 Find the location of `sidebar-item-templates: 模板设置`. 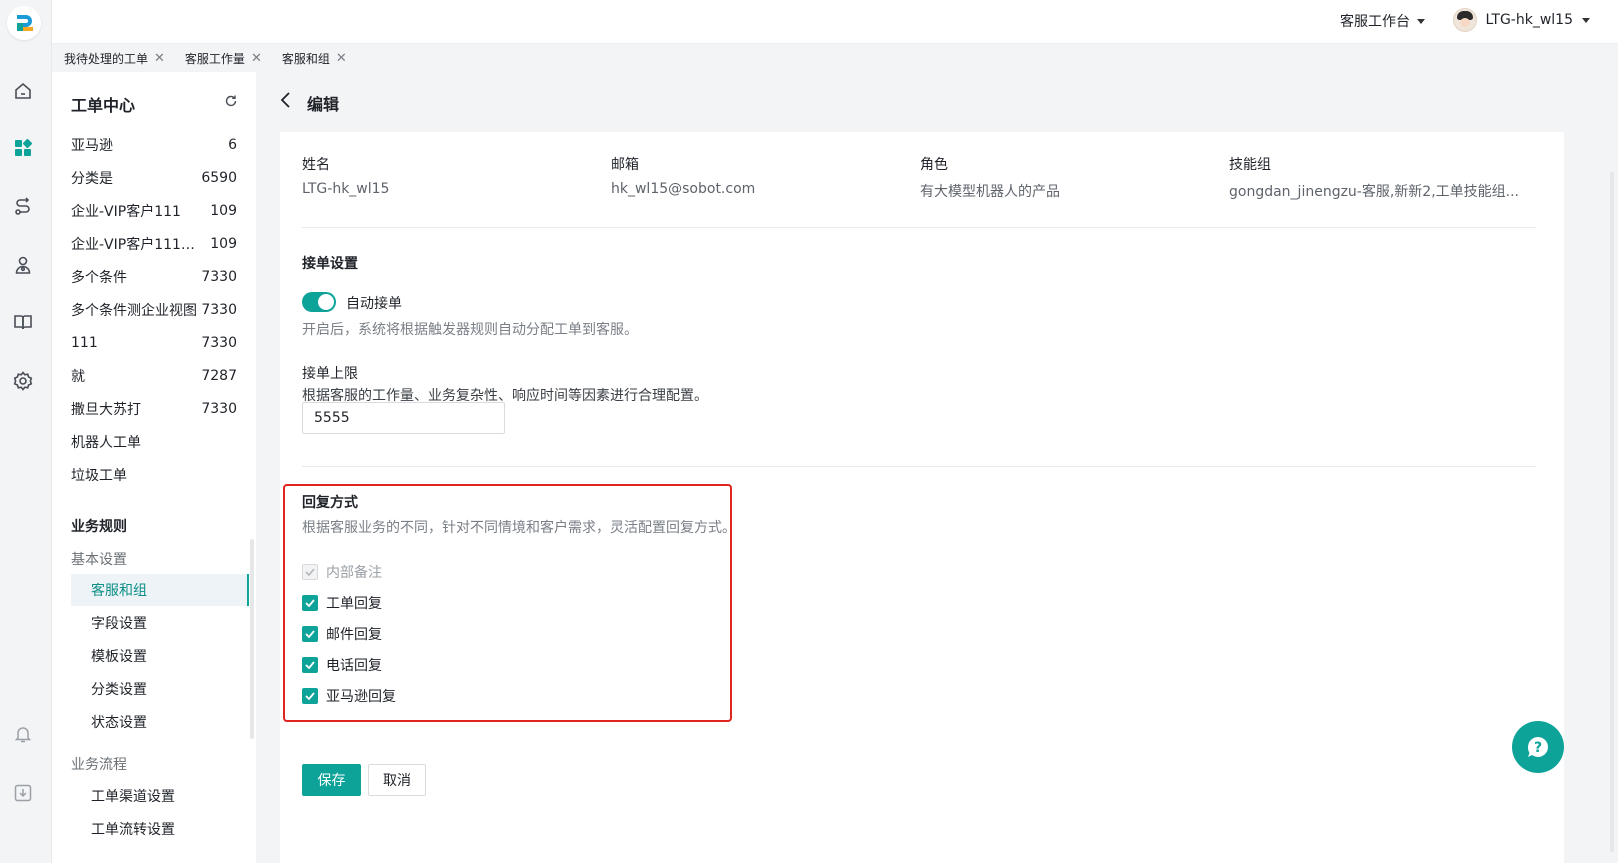

sidebar-item-templates: 模板设置 is located at coordinates (160, 656).